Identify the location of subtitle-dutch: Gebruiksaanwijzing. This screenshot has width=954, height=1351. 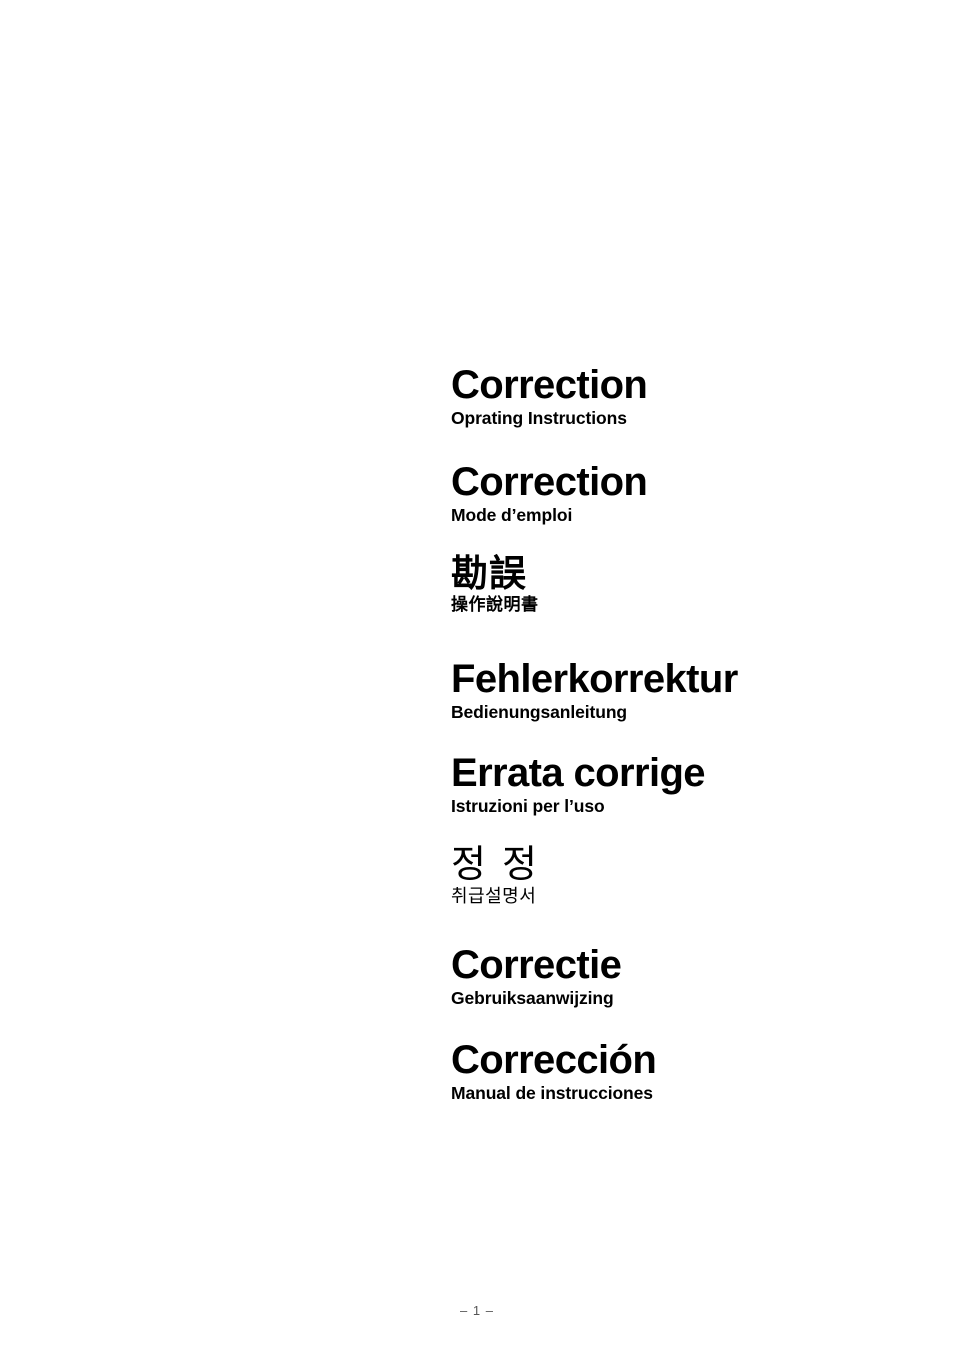
(532, 998).